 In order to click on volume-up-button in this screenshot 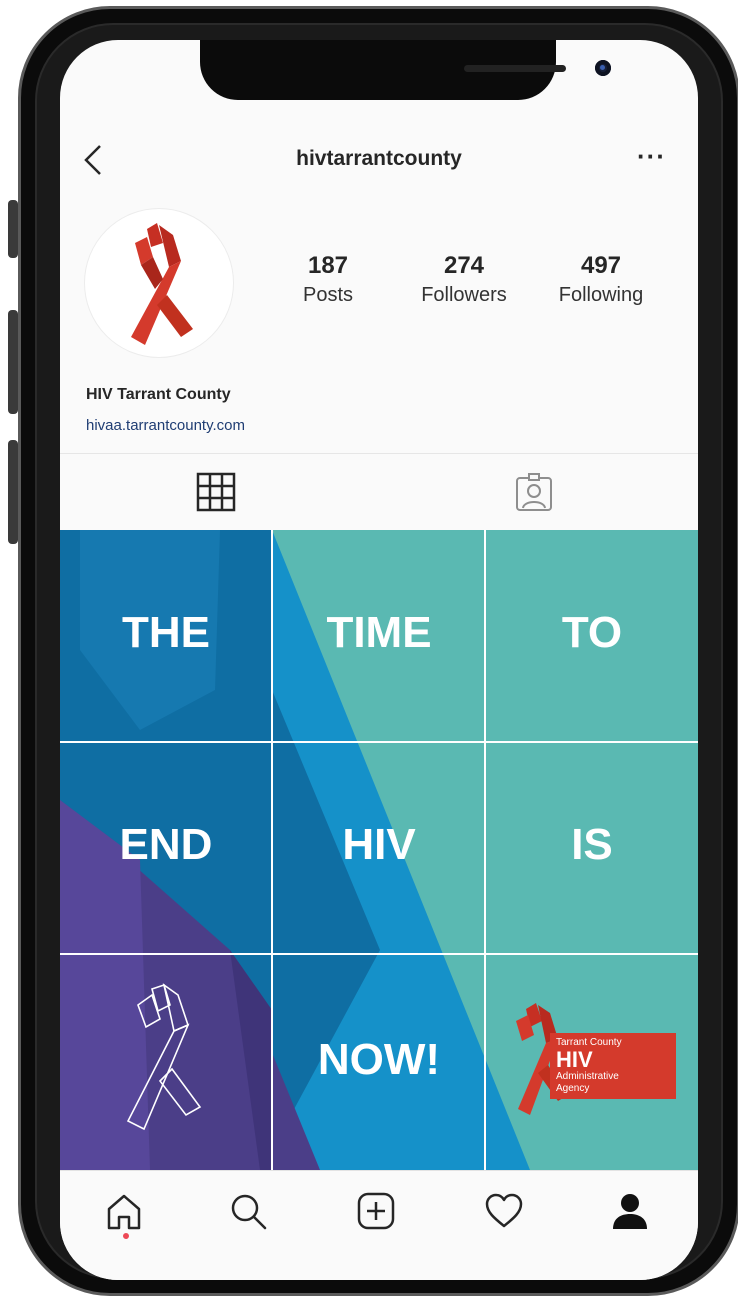, I will do `click(13, 362)`.